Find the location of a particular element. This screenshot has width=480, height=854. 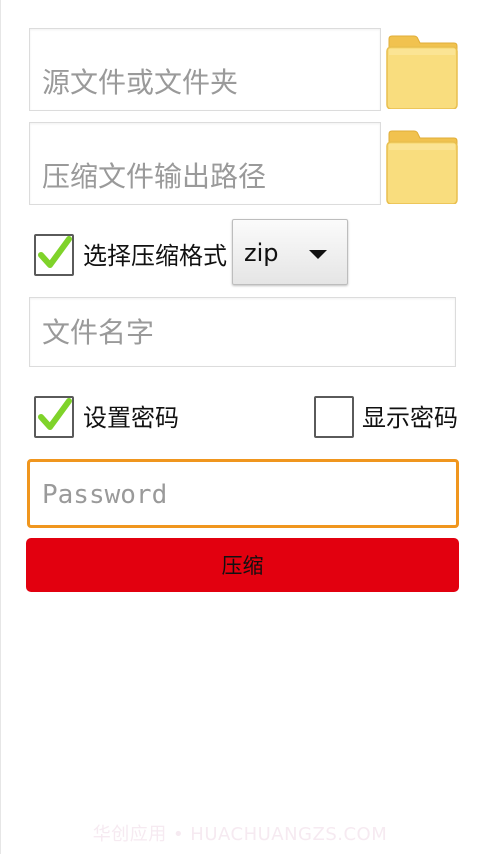

output-path-input: 压缩文件输出路径 is located at coordinates (205, 163).